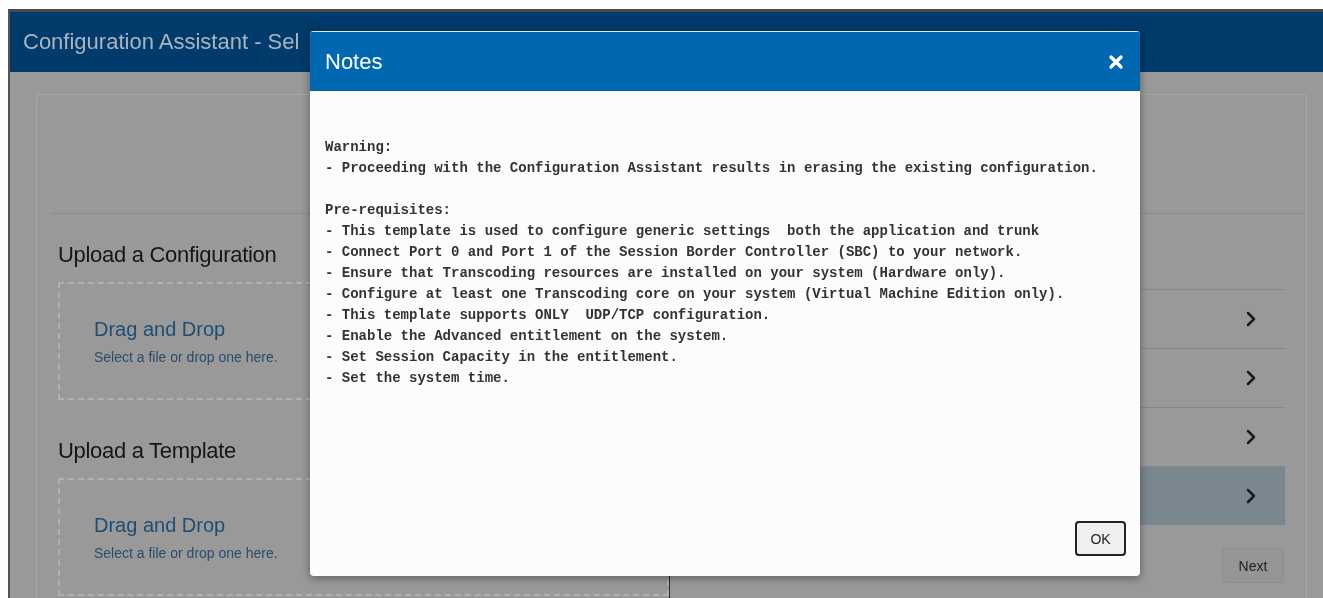  I want to click on page-title: Configuration Assistant - Sel, so click(161, 42).